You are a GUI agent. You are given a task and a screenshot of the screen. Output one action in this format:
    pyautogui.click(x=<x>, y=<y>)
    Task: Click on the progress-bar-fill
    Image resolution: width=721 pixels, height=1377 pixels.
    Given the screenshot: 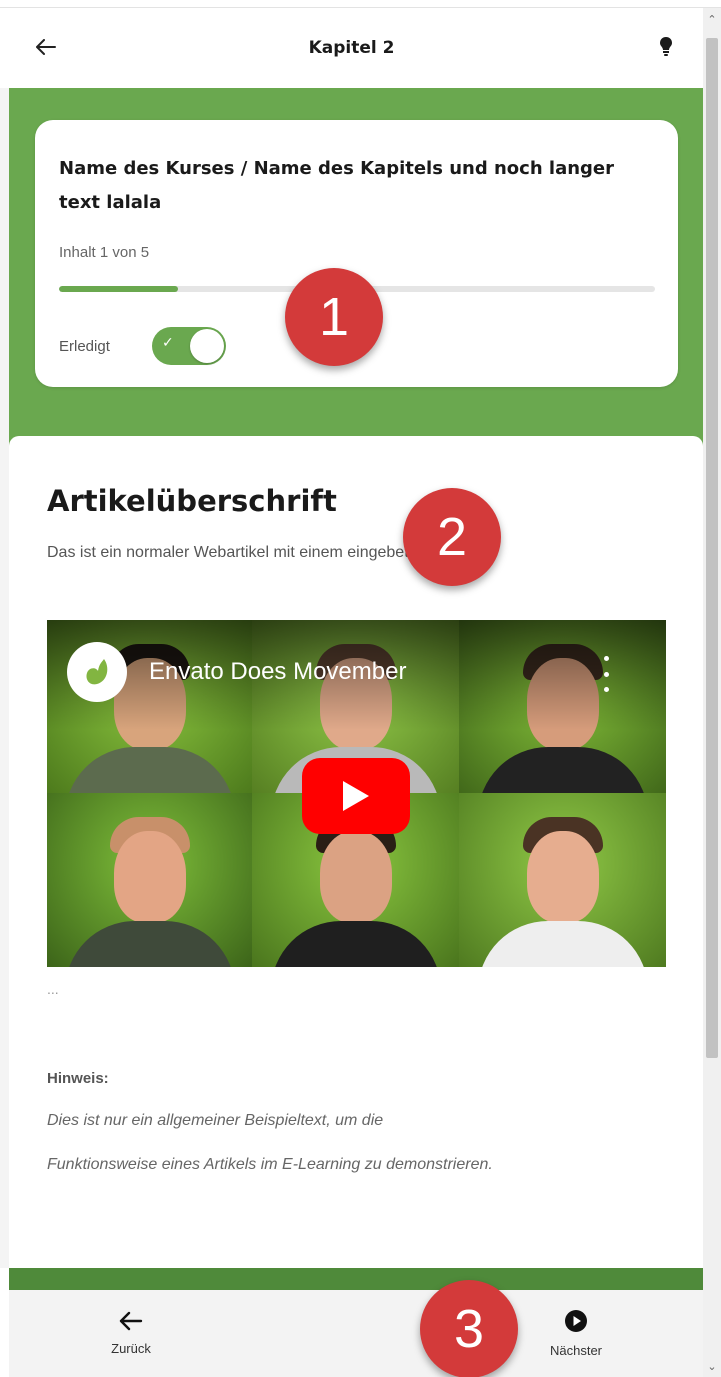 What is the action you would take?
    pyautogui.click(x=119, y=289)
    